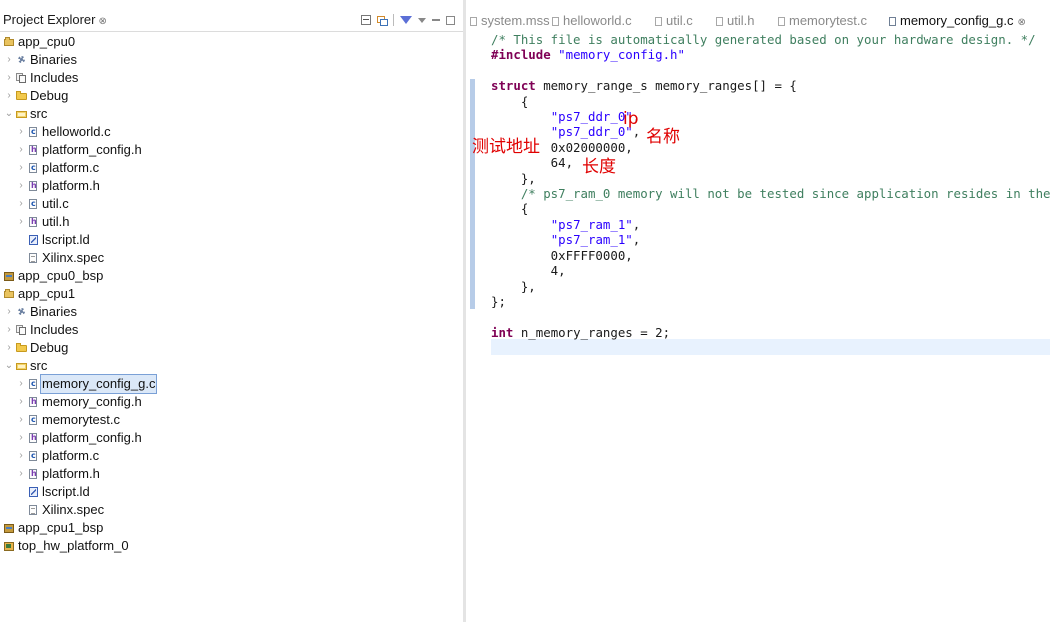 This screenshot has height=622, width=1050. Describe the element at coordinates (81, 419) in the screenshot. I see `tree-item-label: memorytest.c` at that location.